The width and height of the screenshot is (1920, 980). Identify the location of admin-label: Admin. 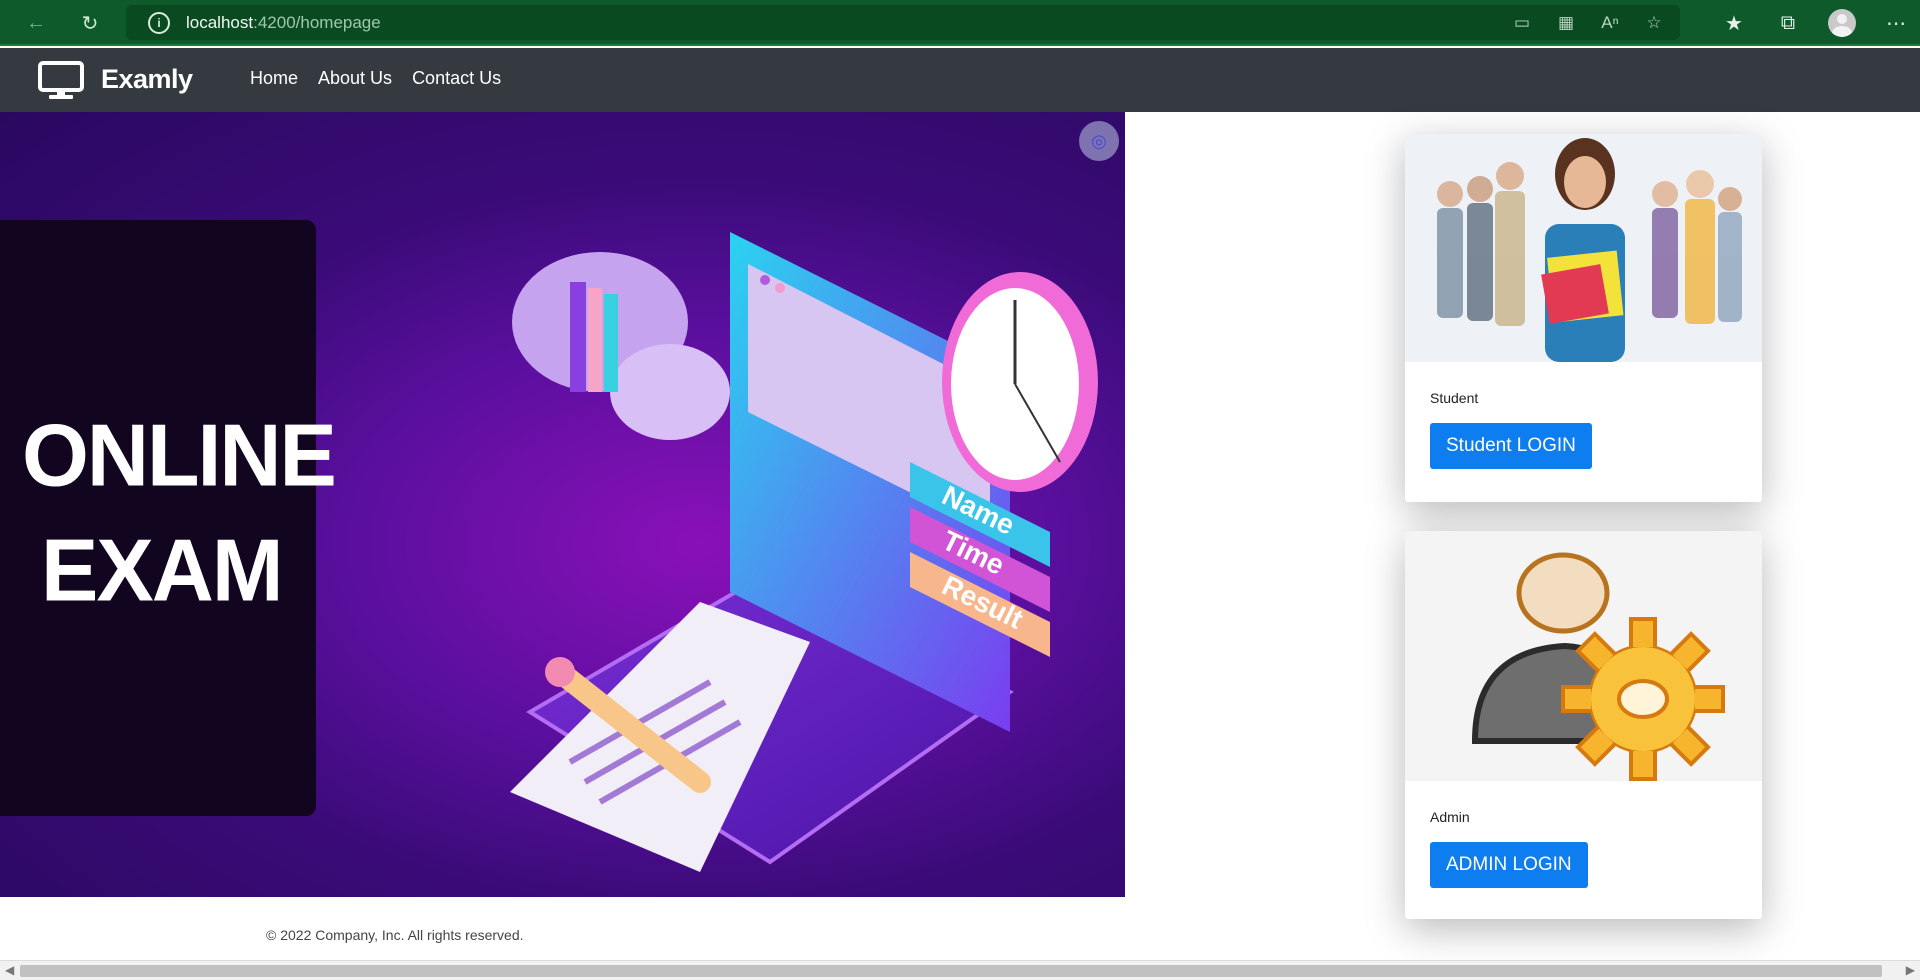
(1450, 817).